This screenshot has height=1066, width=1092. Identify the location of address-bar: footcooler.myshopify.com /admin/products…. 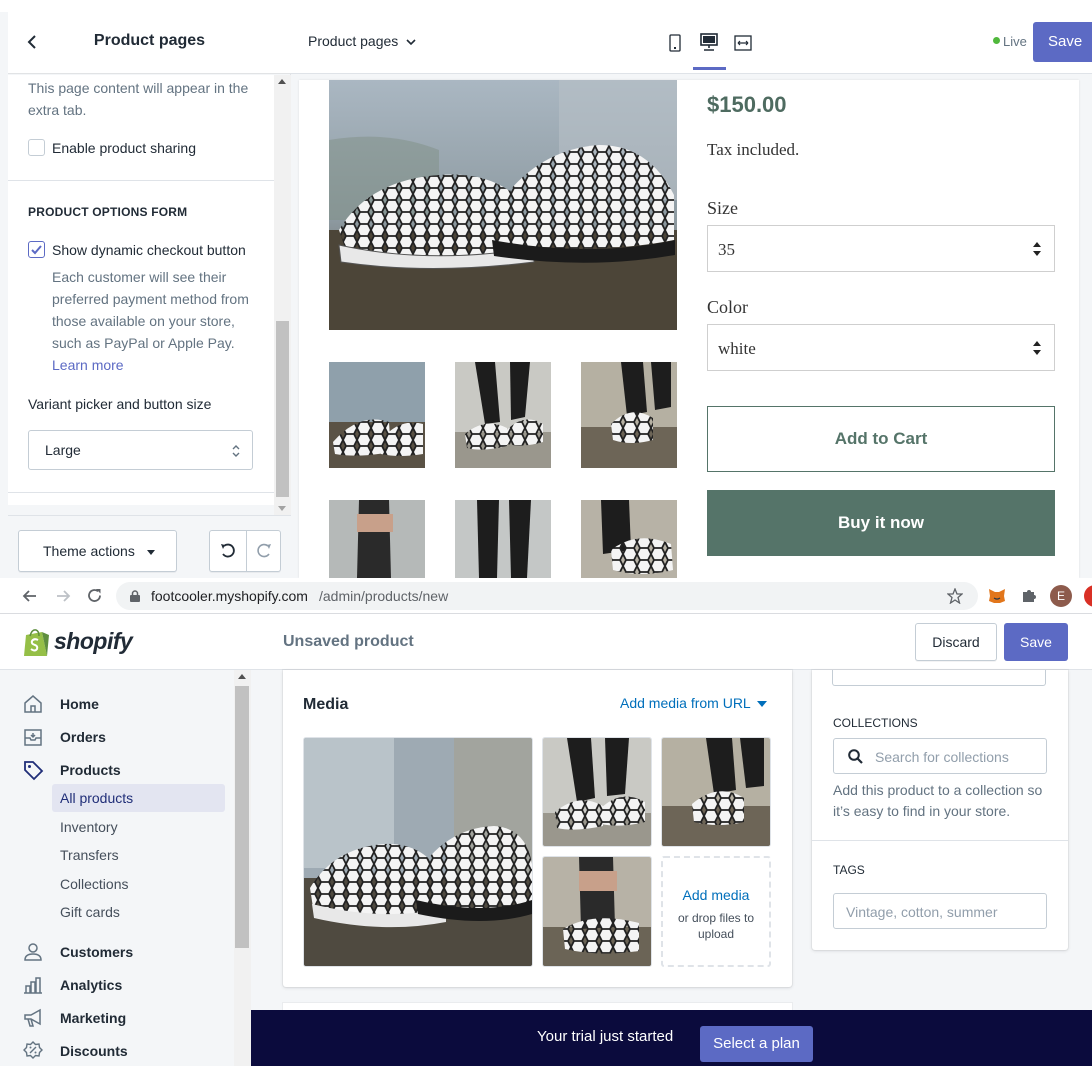
(547, 596).